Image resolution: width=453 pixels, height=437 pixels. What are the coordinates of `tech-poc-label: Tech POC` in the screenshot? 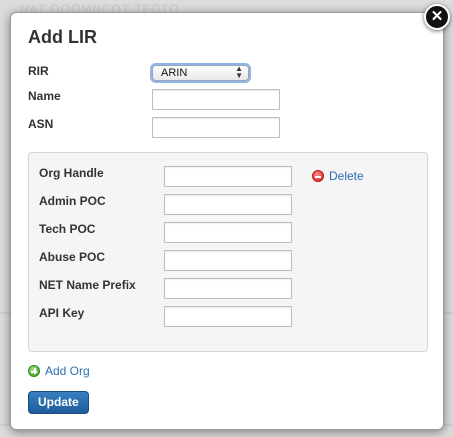 It's located at (67, 229).